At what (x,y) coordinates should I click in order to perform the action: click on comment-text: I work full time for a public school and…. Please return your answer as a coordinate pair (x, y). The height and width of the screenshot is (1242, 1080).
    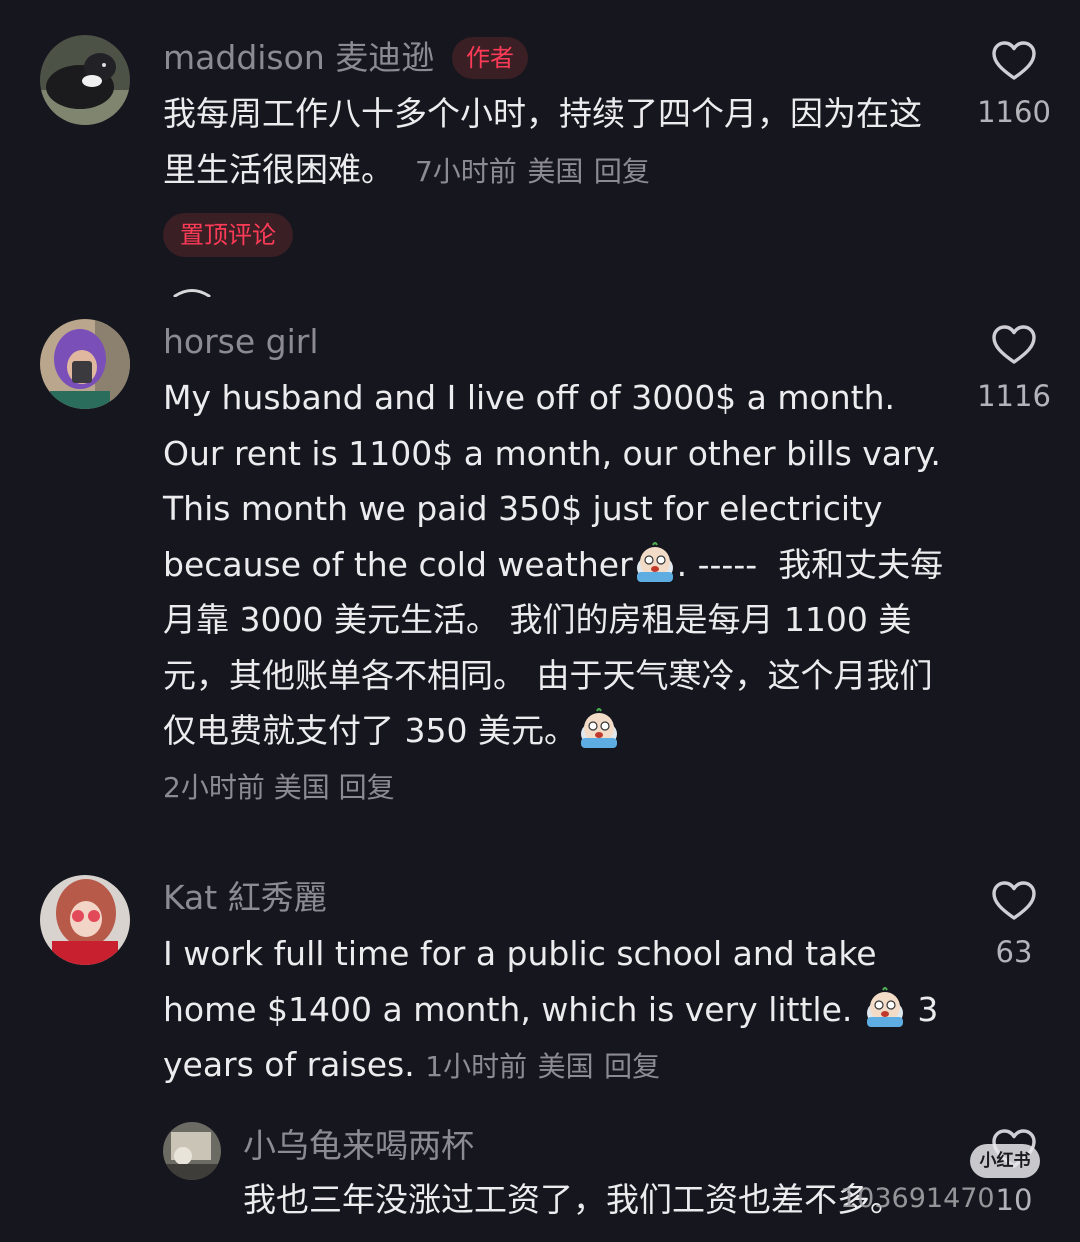
    Looking at the image, I should click on (558, 1010).